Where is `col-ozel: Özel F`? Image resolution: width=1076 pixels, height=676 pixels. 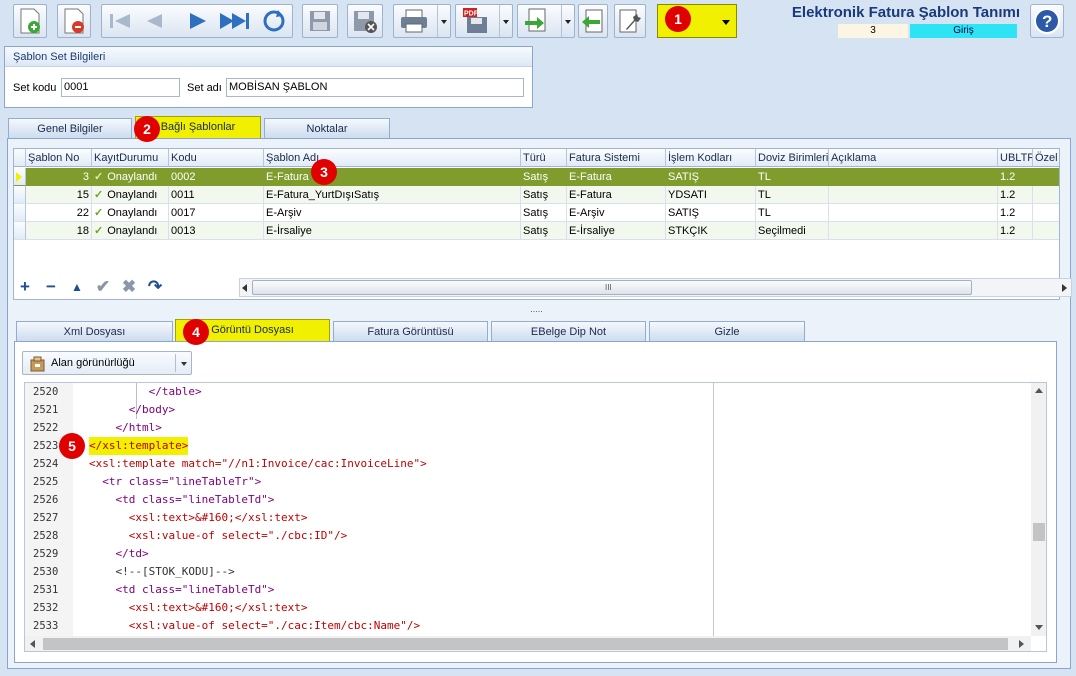
col-ozel: Özel F is located at coordinates (1046, 158).